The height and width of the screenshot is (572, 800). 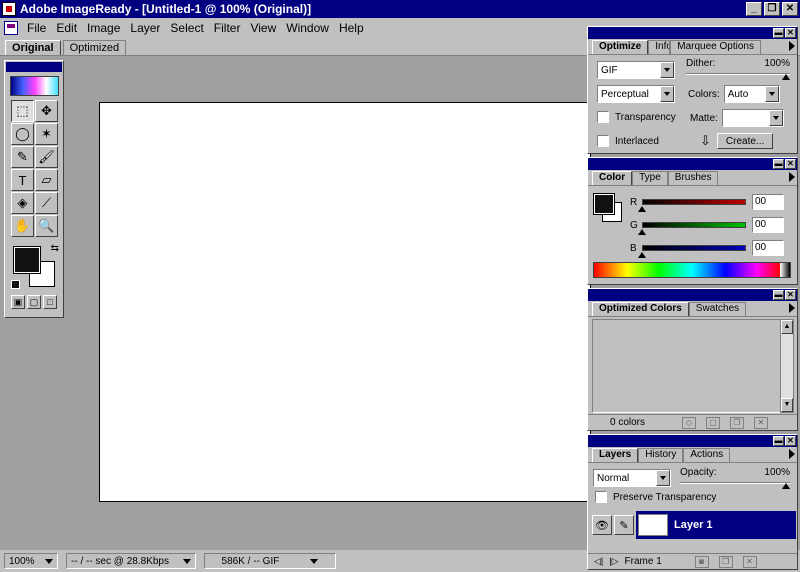 I want to click on file-size-field: 586K / -- GIF, so click(x=270, y=561).